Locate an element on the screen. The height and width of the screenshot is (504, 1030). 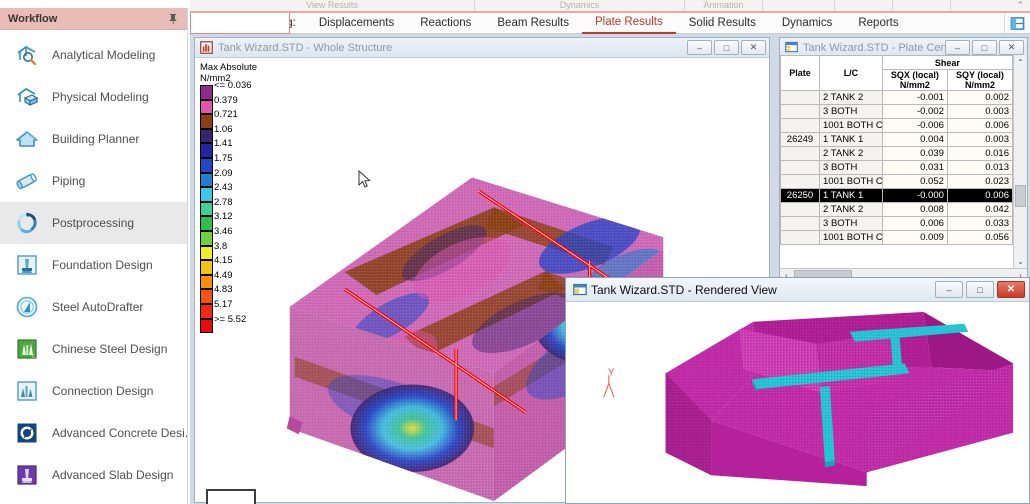
table-row: 1001 BOTH C 0.009 0.056 is located at coordinates (896, 237).